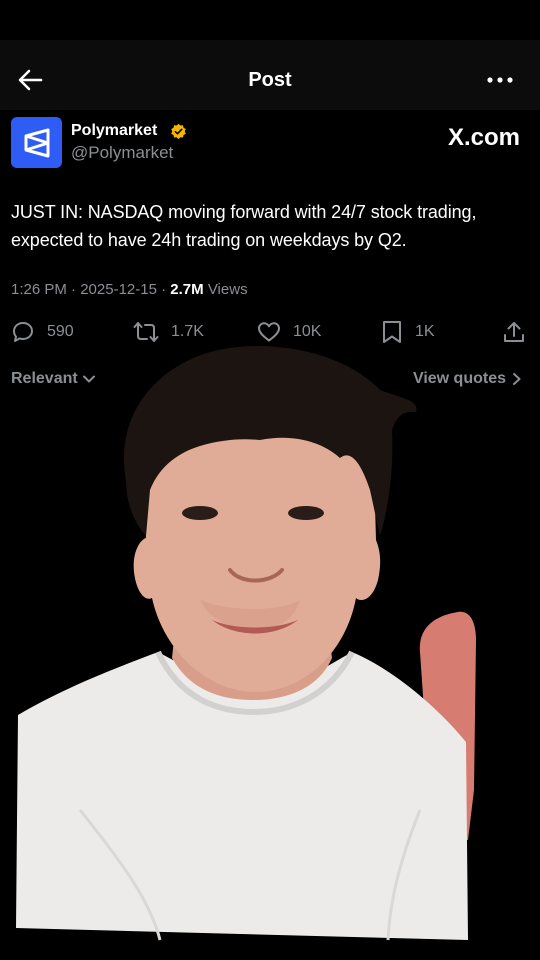  What do you see at coordinates (118, 289) in the screenshot?
I see `post-date: 2025-12-15` at bounding box center [118, 289].